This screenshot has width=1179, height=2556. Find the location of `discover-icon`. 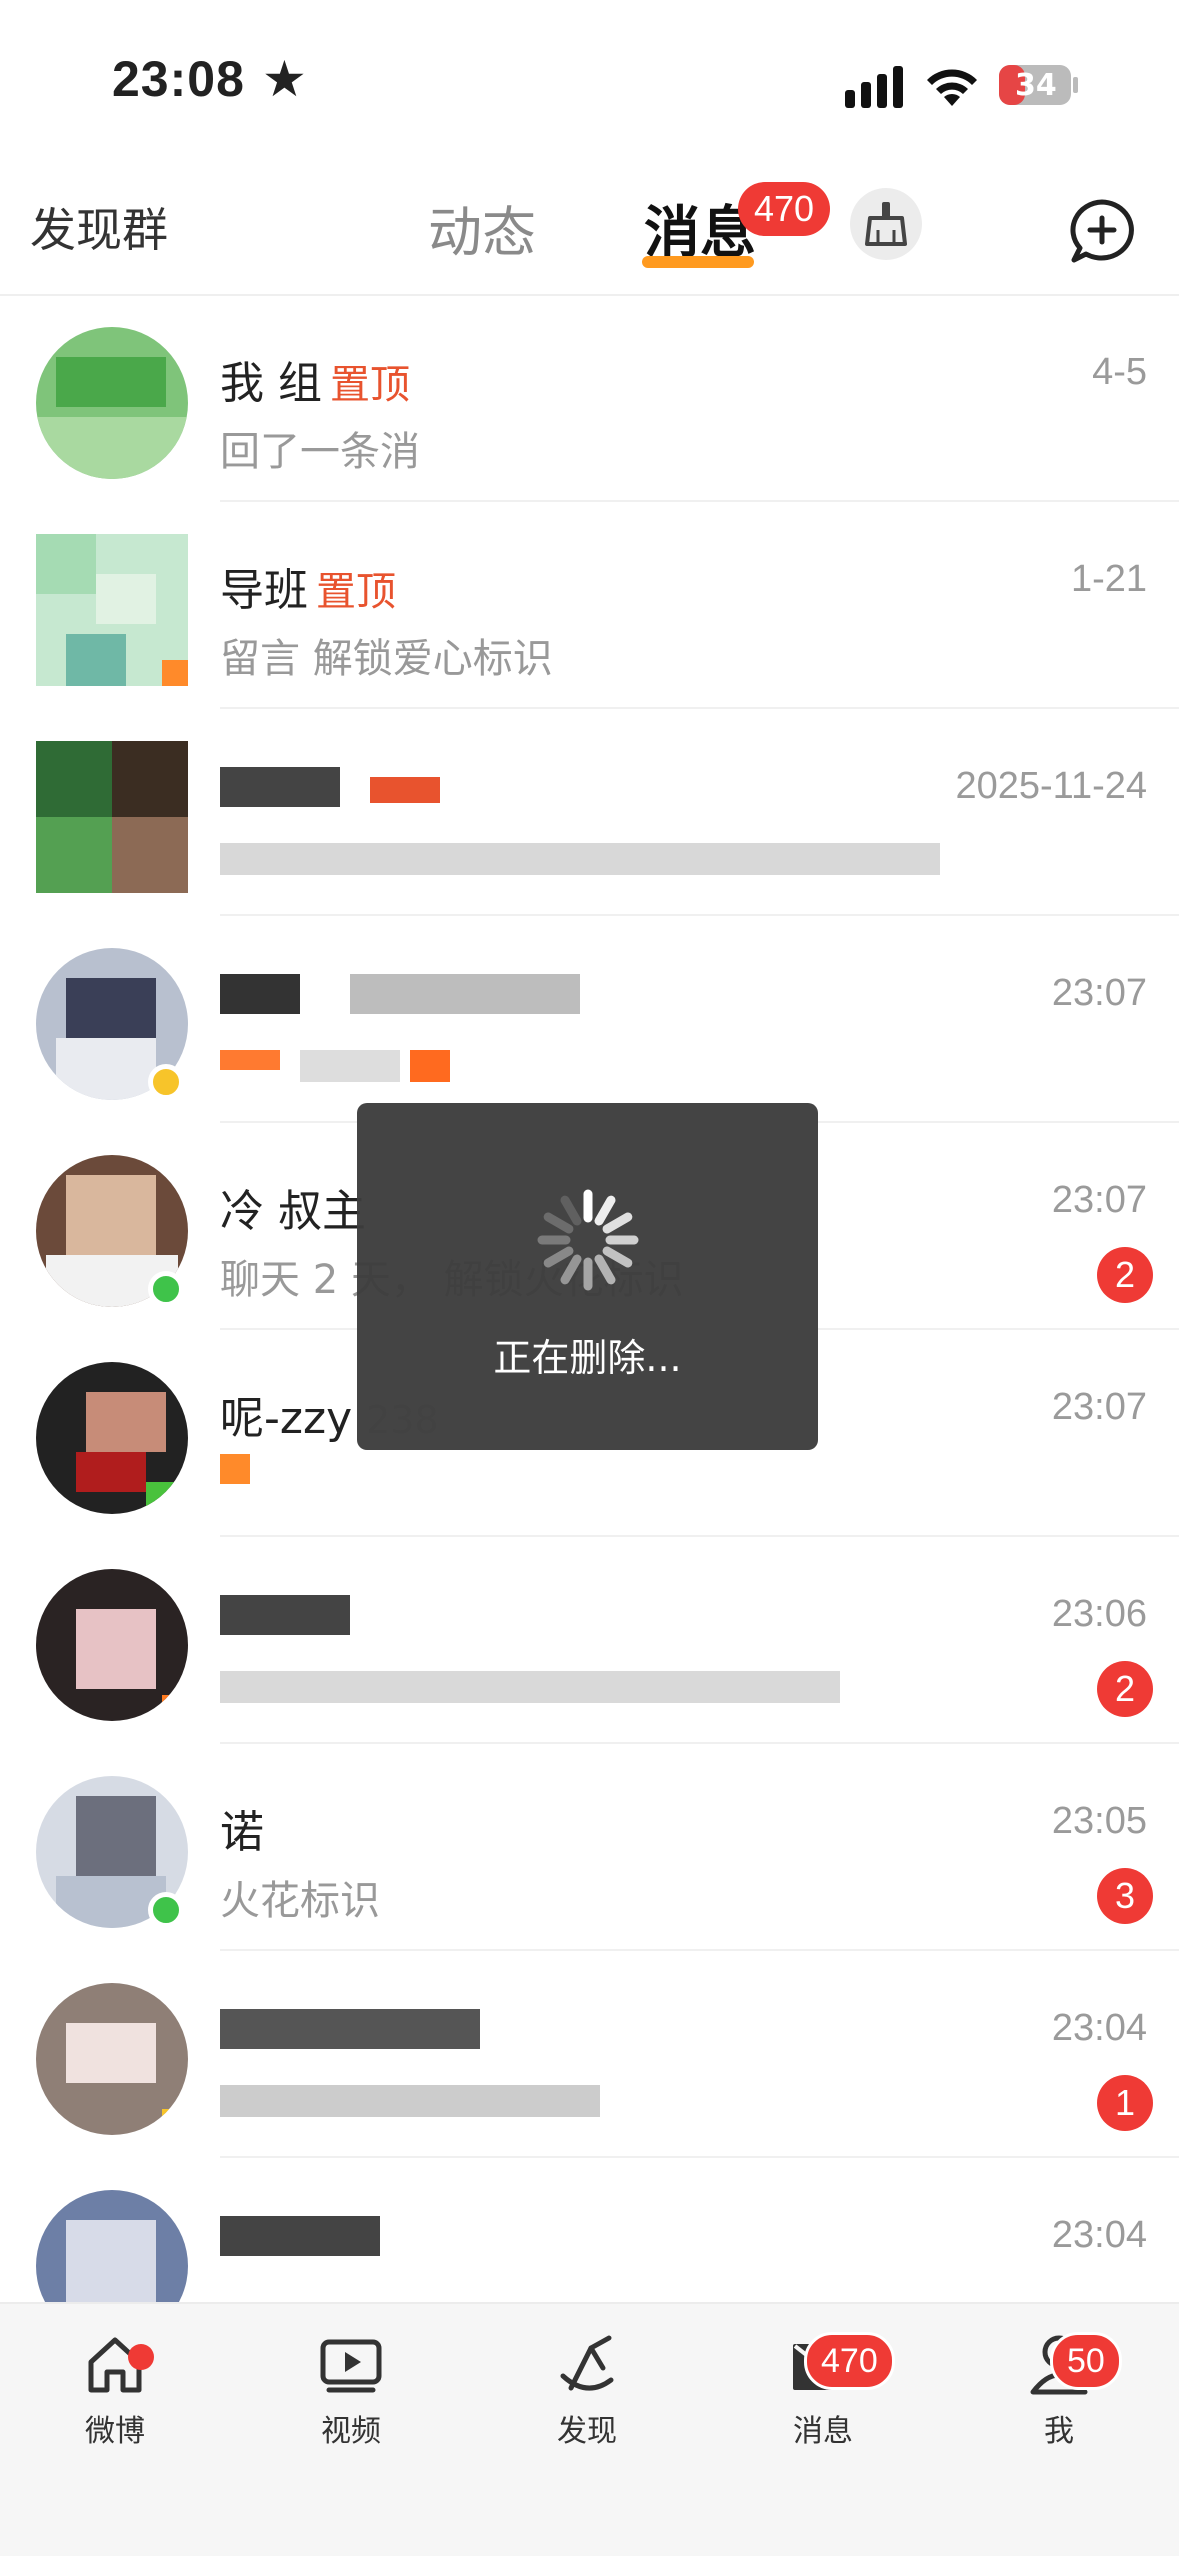

discover-icon is located at coordinates (587, 2363).